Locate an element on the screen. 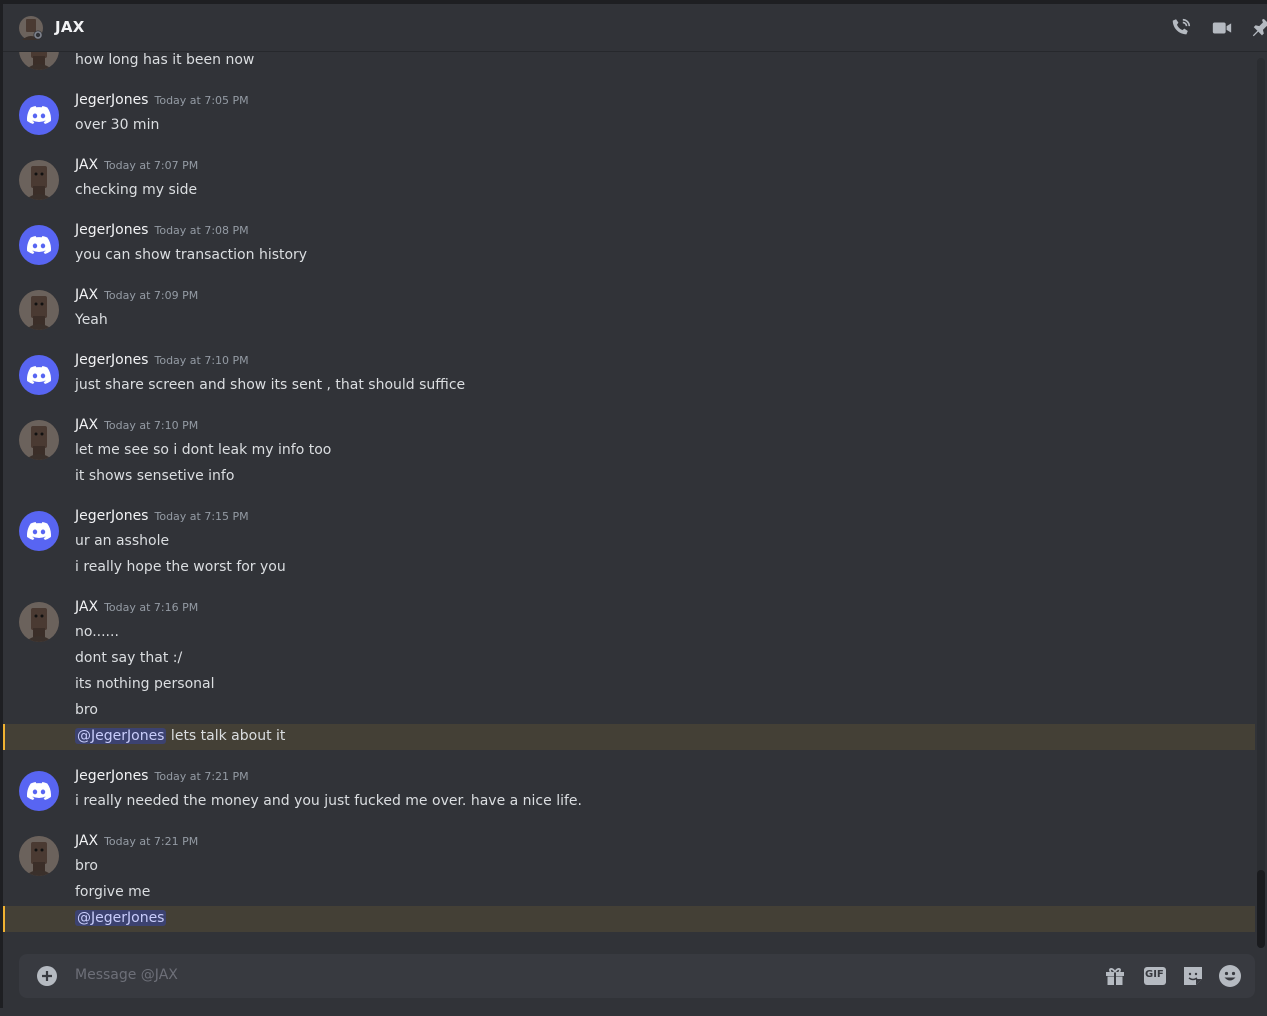 This screenshot has width=1267, height=1016. message-input: Message @JAX is located at coordinates (126, 975).